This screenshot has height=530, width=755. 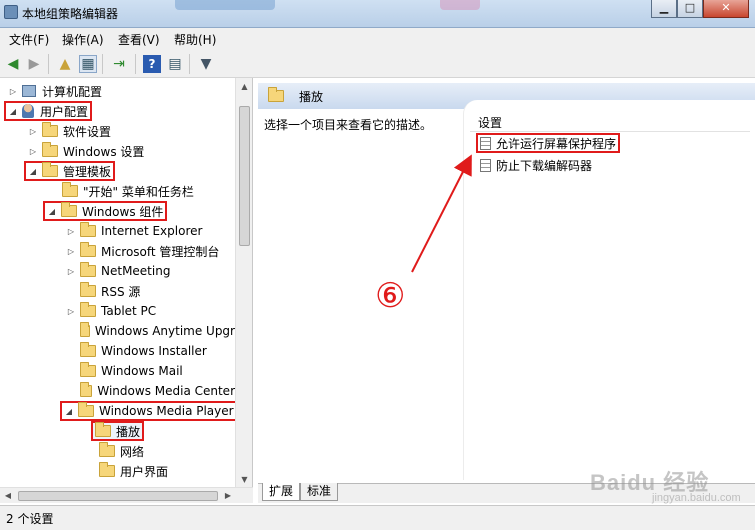 What do you see at coordinates (228, 496) in the screenshot?
I see `scroll-right-icon: ▶` at bounding box center [228, 496].